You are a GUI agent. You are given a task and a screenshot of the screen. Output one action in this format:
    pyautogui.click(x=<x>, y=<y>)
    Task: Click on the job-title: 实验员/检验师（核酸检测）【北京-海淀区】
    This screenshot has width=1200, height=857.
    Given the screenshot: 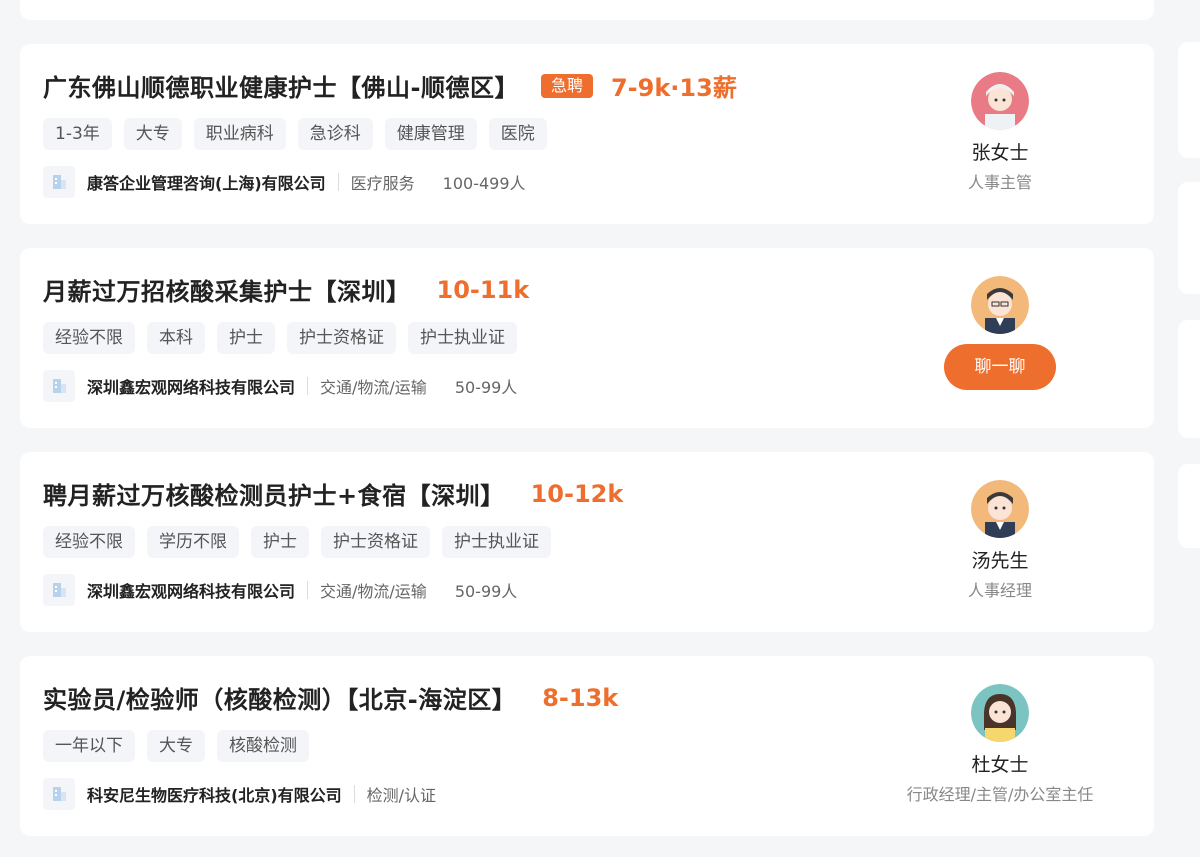 What is the action you would take?
    pyautogui.click(x=279, y=697)
    